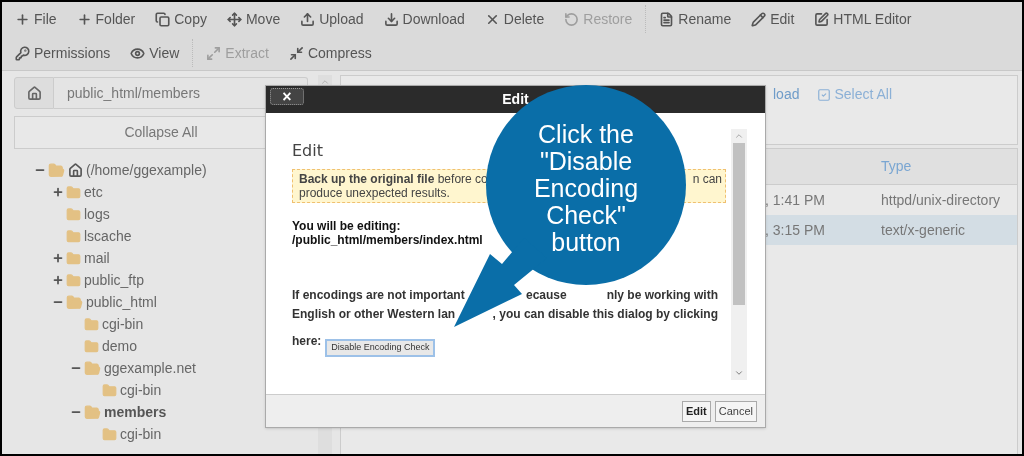 This screenshot has height=456, width=1024. Describe the element at coordinates (514, 19) in the screenshot. I see `toolbar-button: Delete` at that location.